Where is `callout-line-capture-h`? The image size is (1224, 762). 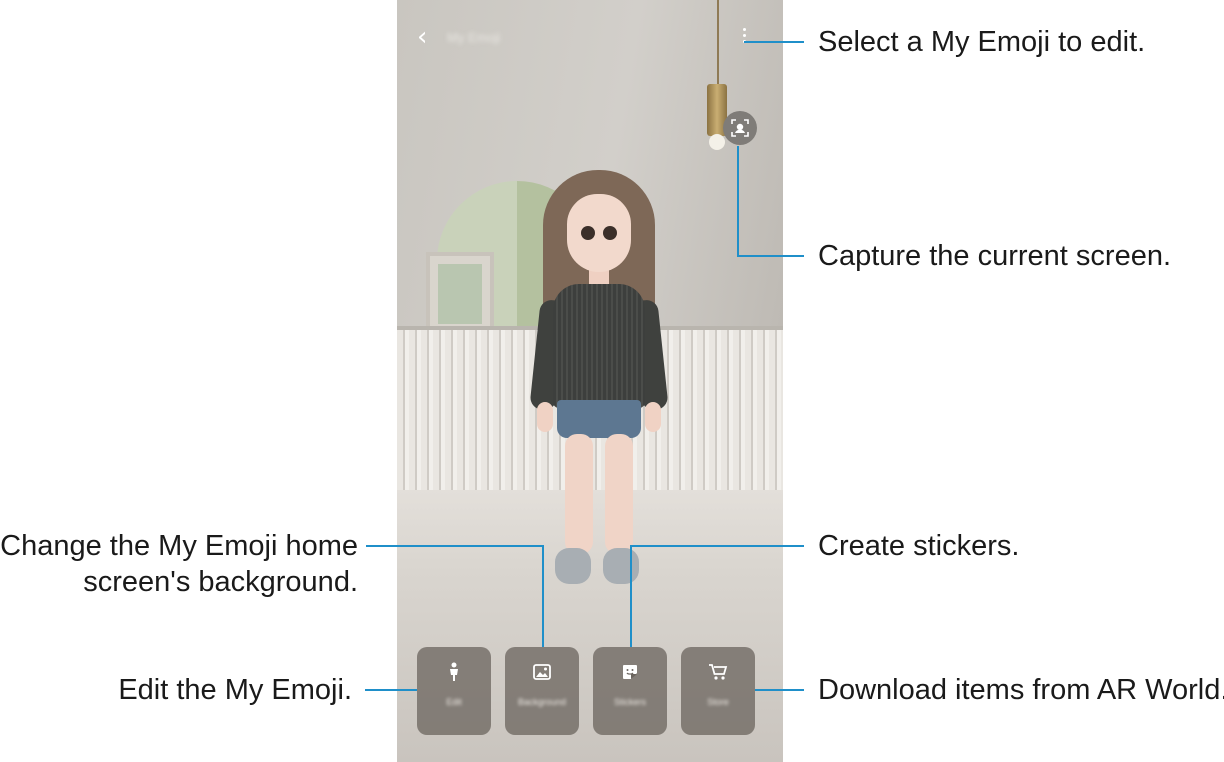
callout-line-capture-h is located at coordinates (770, 256).